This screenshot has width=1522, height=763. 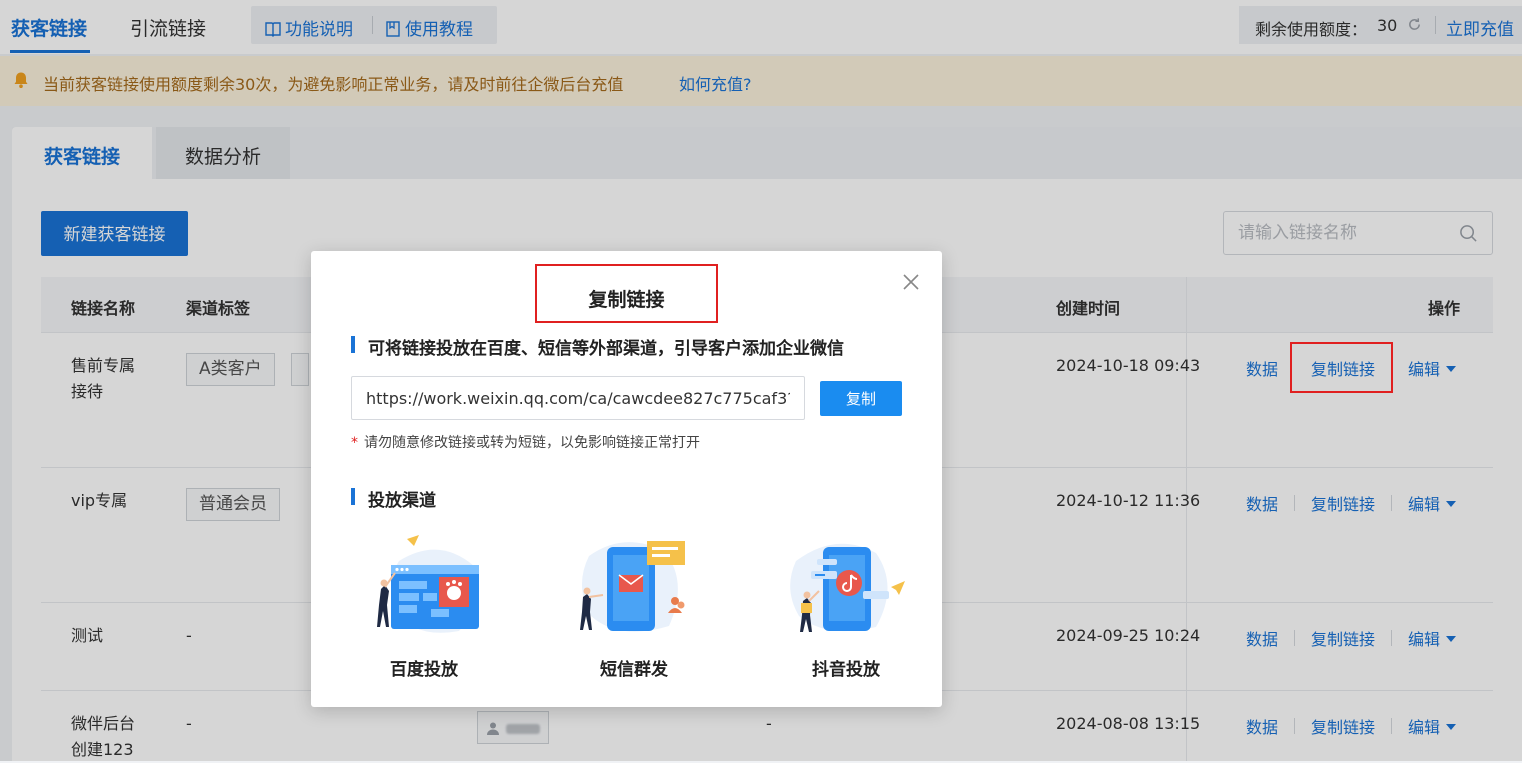 I want to click on douyin-icon, so click(x=847, y=587).